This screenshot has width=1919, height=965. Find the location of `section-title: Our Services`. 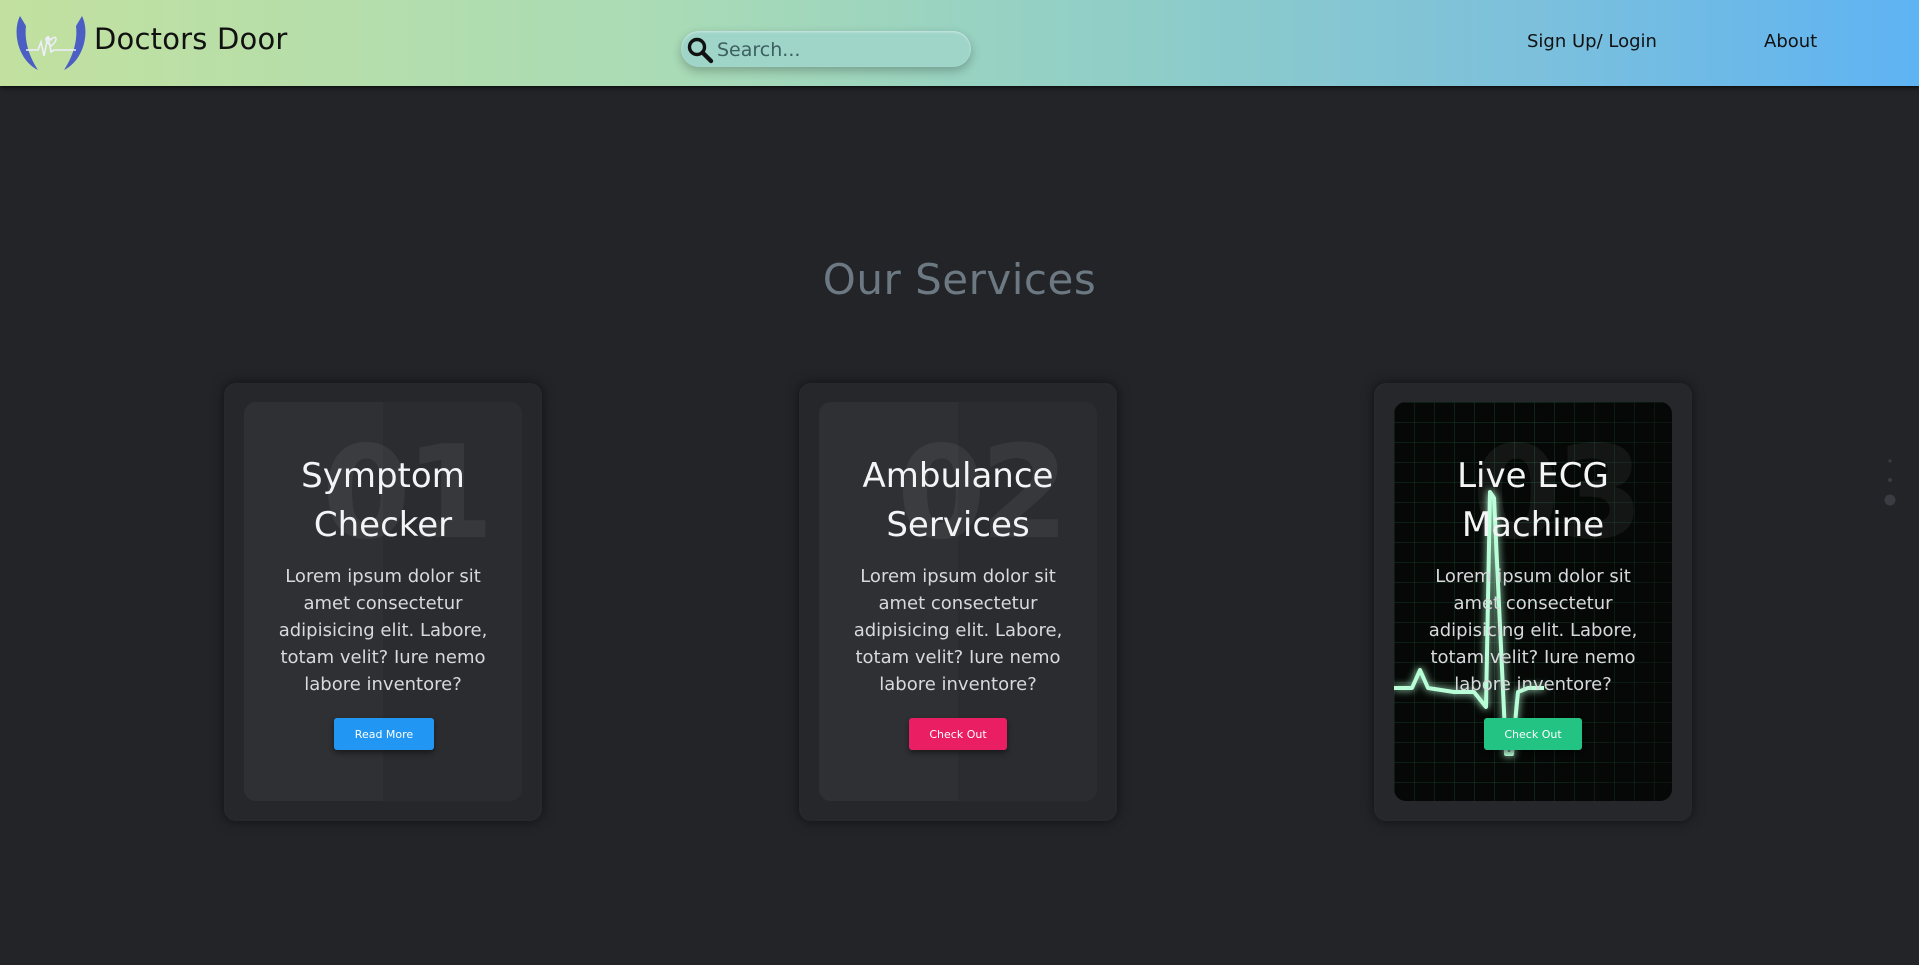

section-title: Our Services is located at coordinates (959, 279).